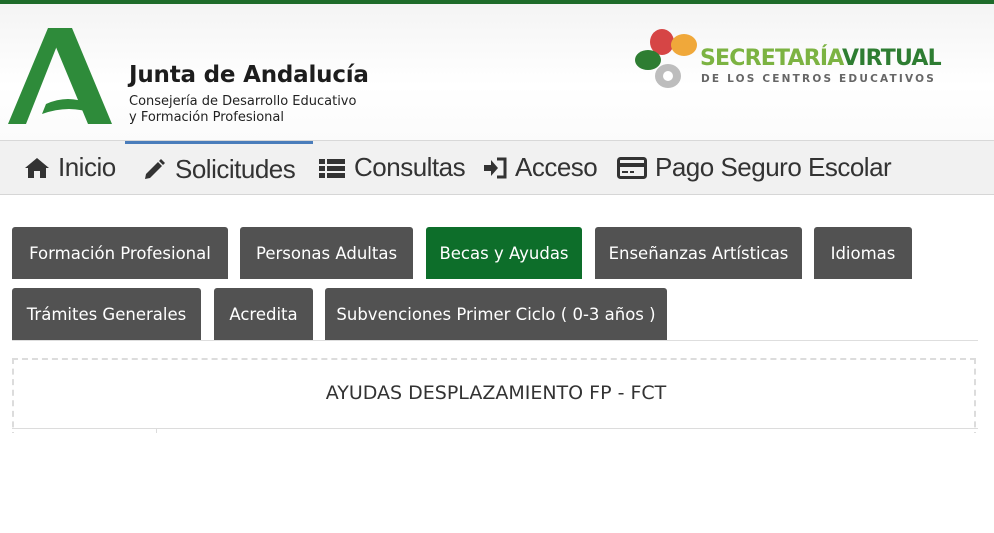 Image resolution: width=994 pixels, height=533 pixels. Describe the element at coordinates (504, 253) in the screenshot. I see `tab-becas-y-ayudas: Becas y Ayudas` at that location.